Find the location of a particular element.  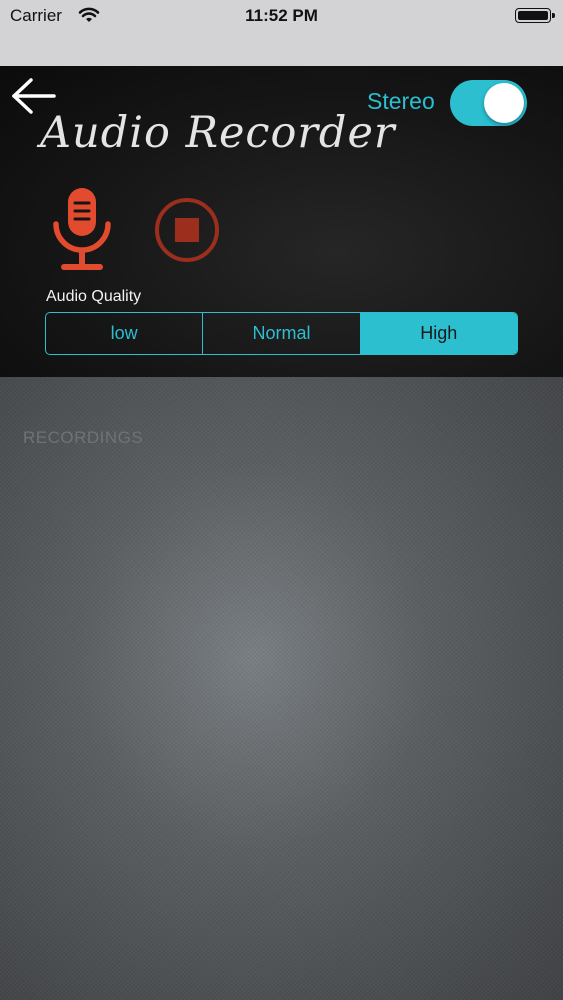

stereo-toggle is located at coordinates (488, 103).